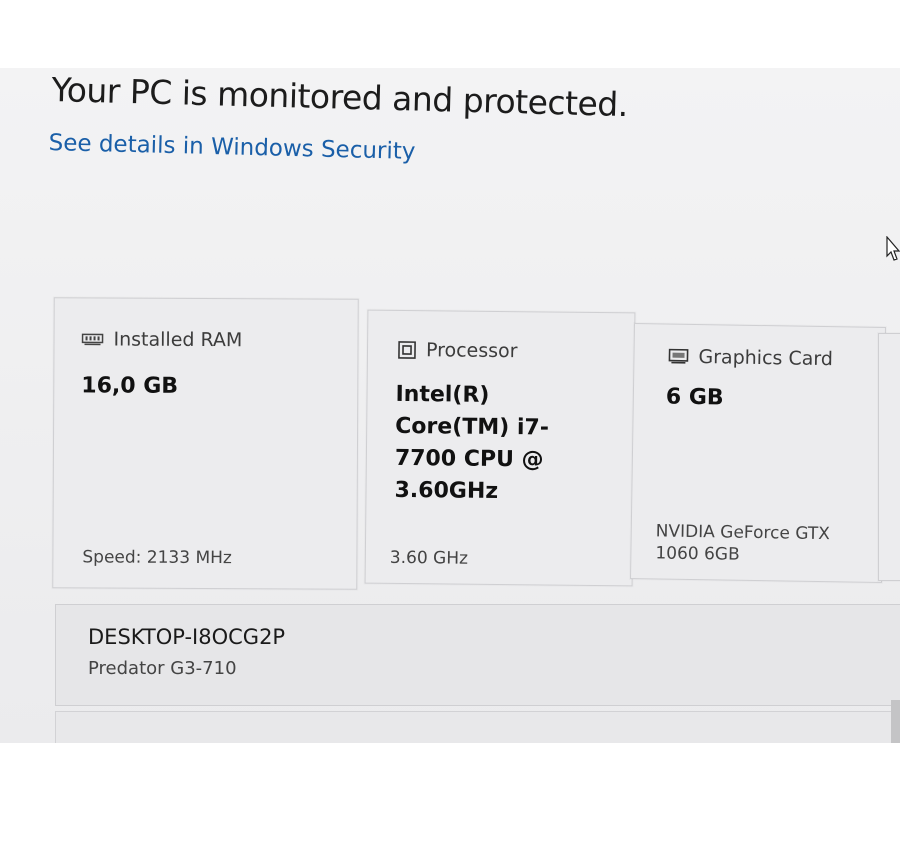 Image resolution: width=900 pixels, height=863 pixels. I want to click on processor-speed: 3.60 GHz, so click(429, 558).